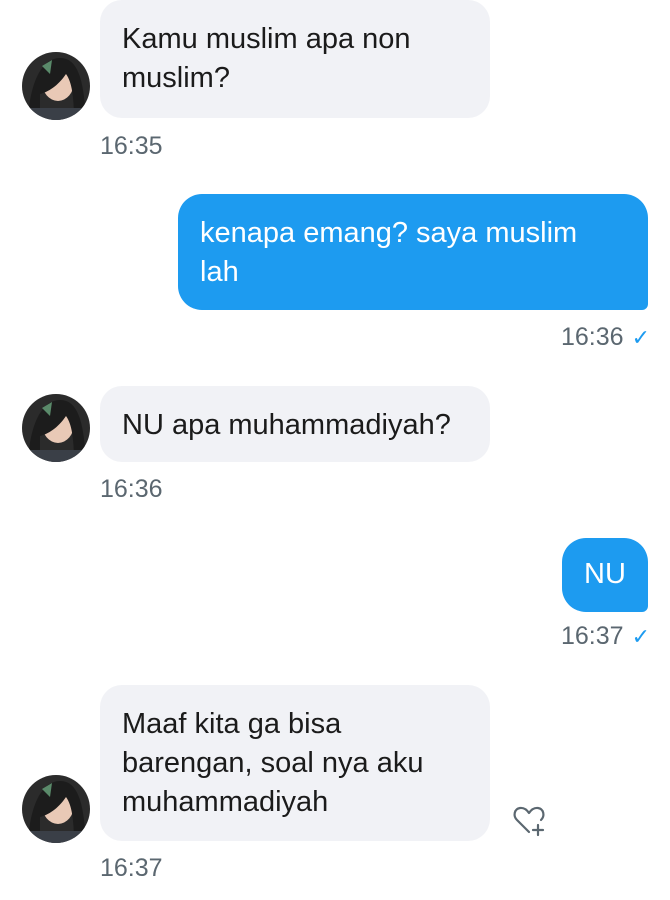 This screenshot has width=670, height=900. Describe the element at coordinates (131, 146) in the screenshot. I see `message-timestamp: 16:35` at that location.